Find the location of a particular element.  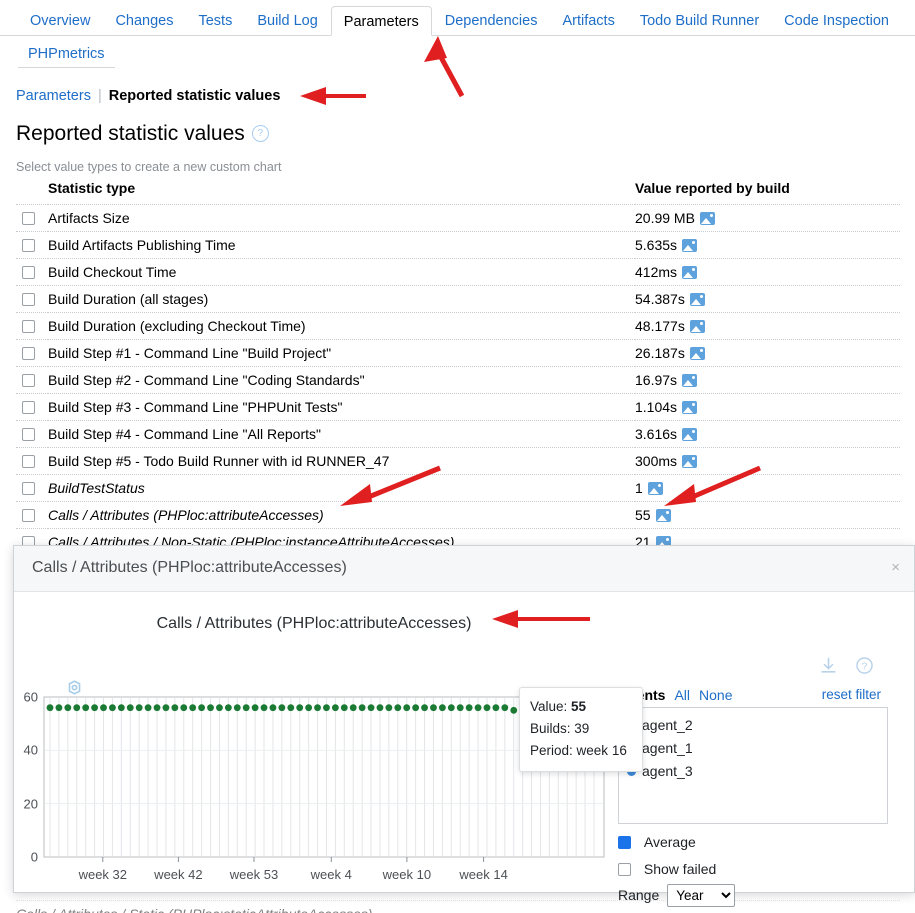

reset-filter-link: reset filter is located at coordinates (851, 694).